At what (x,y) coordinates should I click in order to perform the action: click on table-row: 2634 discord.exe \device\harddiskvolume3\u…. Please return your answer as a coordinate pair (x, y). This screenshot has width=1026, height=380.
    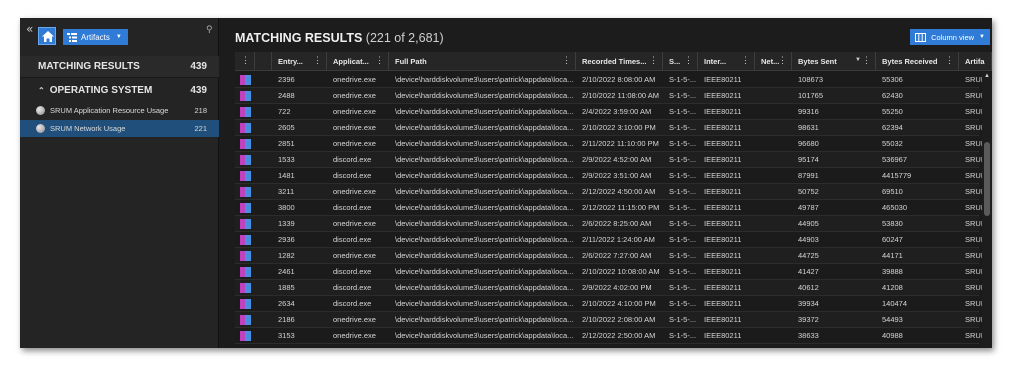
    Looking at the image, I should click on (611, 304).